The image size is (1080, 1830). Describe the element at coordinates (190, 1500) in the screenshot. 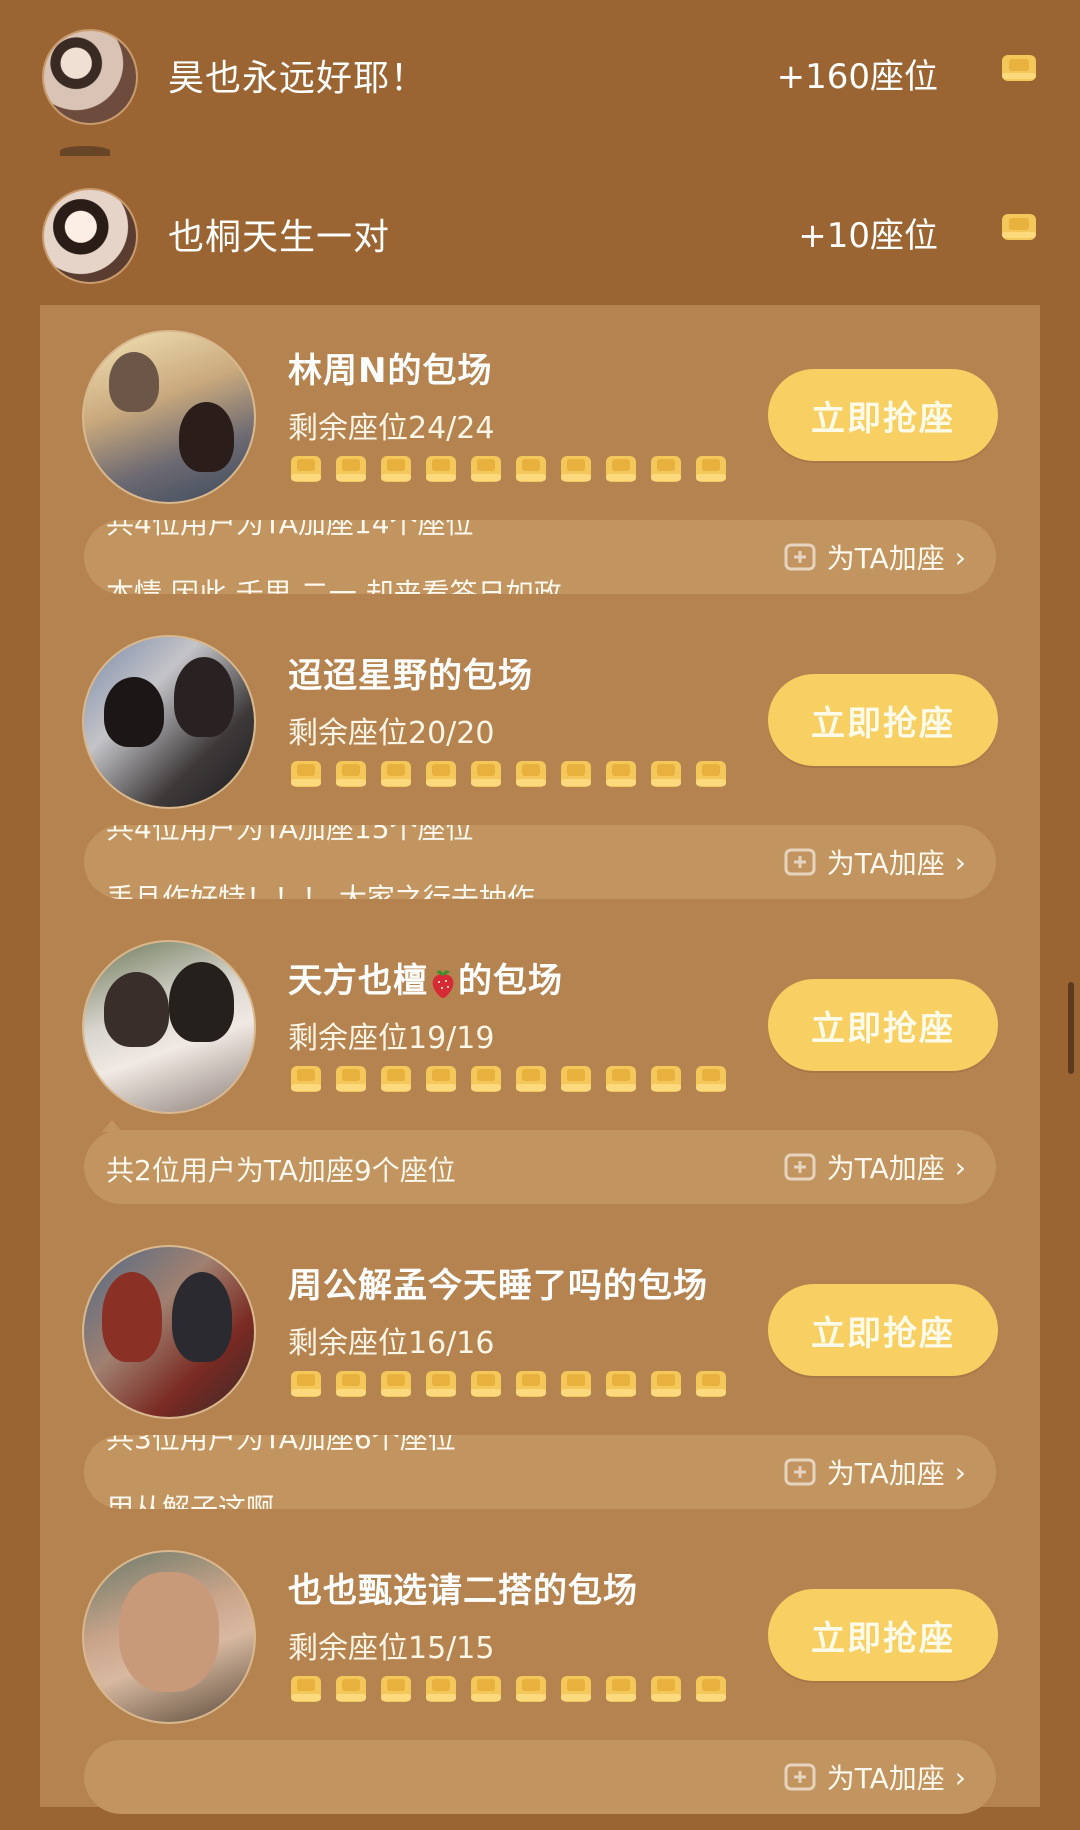

I see `info-ticker-text: 用从解子这啊` at that location.